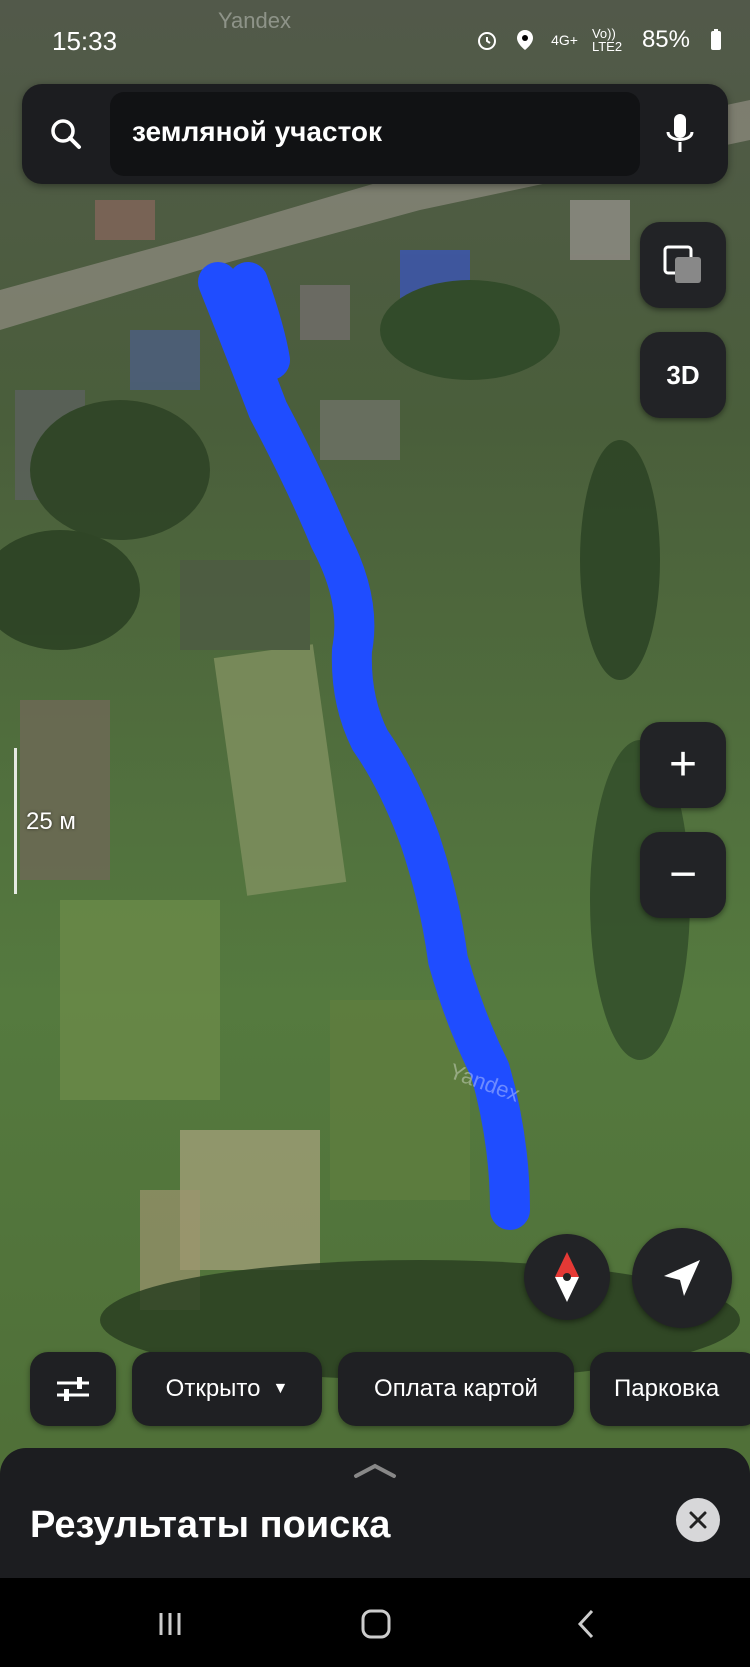 Image resolution: width=750 pixels, height=1667 pixels. Describe the element at coordinates (375, 40) in the screenshot. I see `status-bar: 15:33 4G+ Vo)) LTE2 85%` at that location.